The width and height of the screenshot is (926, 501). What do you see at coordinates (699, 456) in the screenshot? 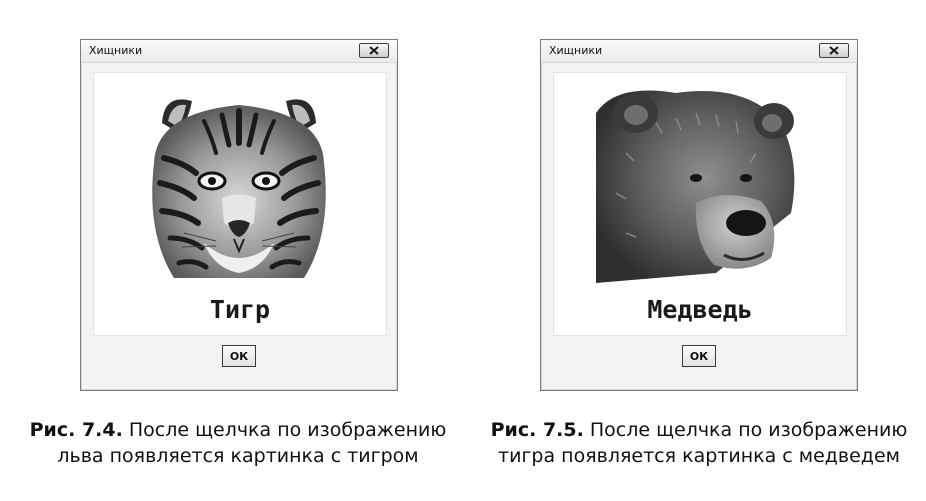
I see `figure-caption-line-2: тигра появляется картинка с медведем` at bounding box center [699, 456].